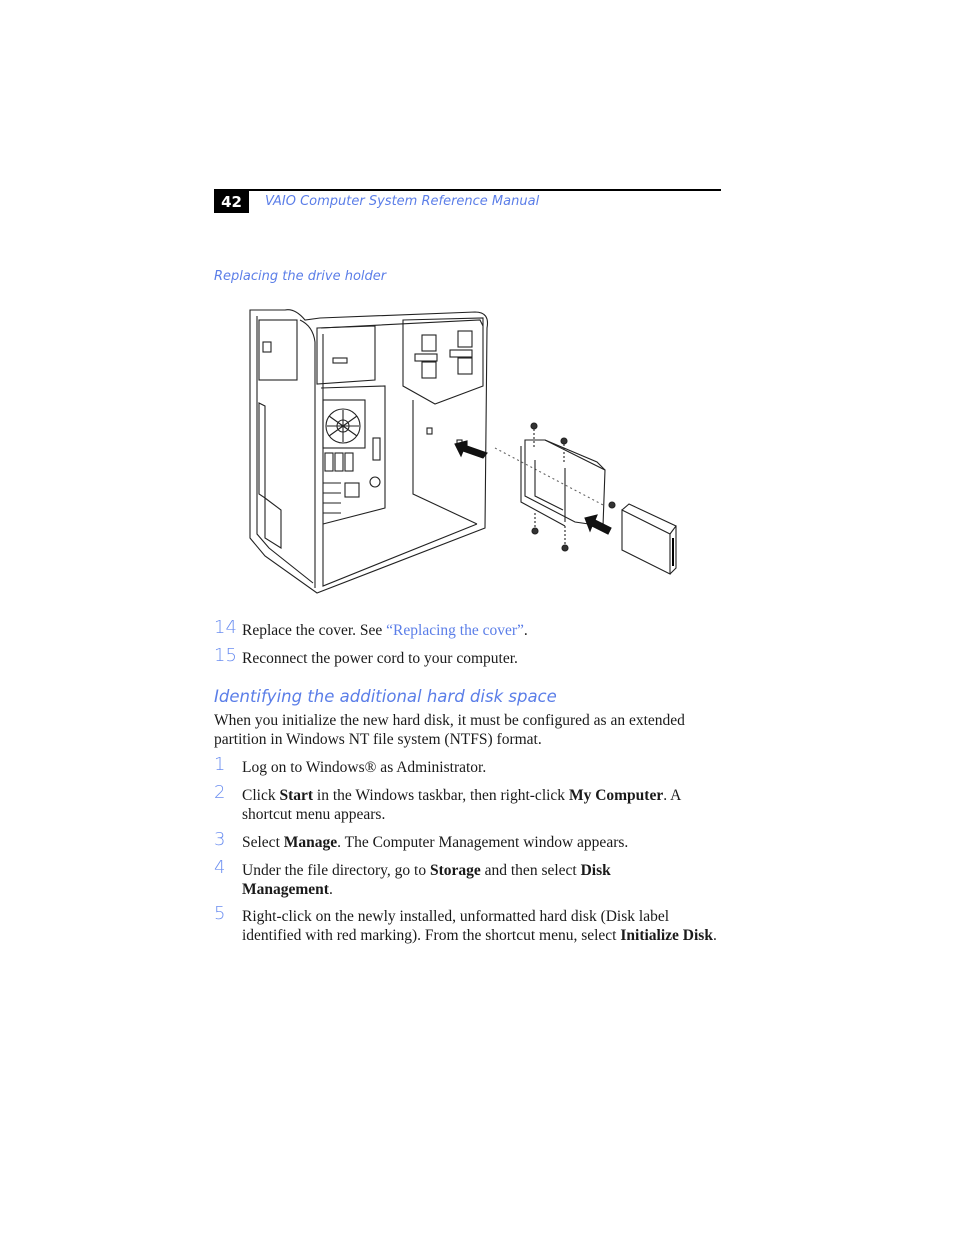 Image resolution: width=954 pixels, height=1235 pixels. What do you see at coordinates (261, 795) in the screenshot?
I see `text-segment: Click` at bounding box center [261, 795].